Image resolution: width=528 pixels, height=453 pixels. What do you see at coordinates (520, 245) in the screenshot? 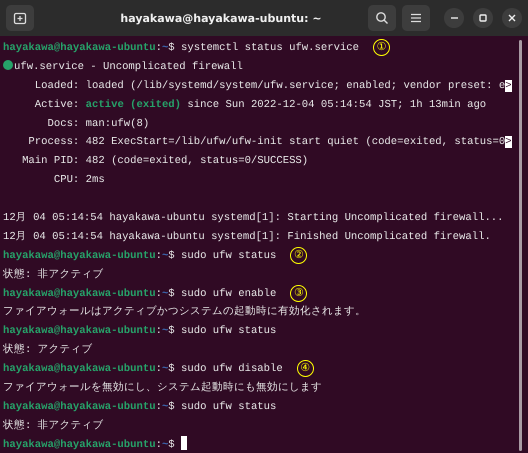
I see `scrollbar` at bounding box center [520, 245].